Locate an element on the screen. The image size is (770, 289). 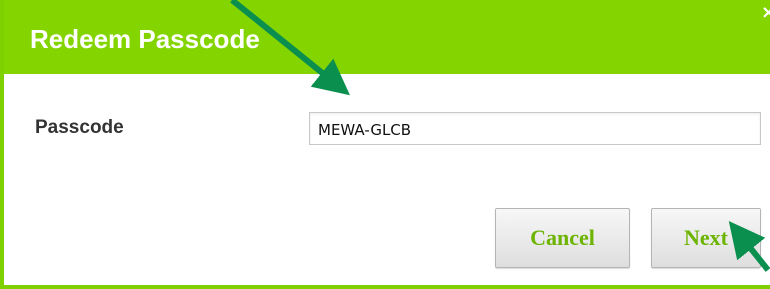
next-button: Next is located at coordinates (706, 238).